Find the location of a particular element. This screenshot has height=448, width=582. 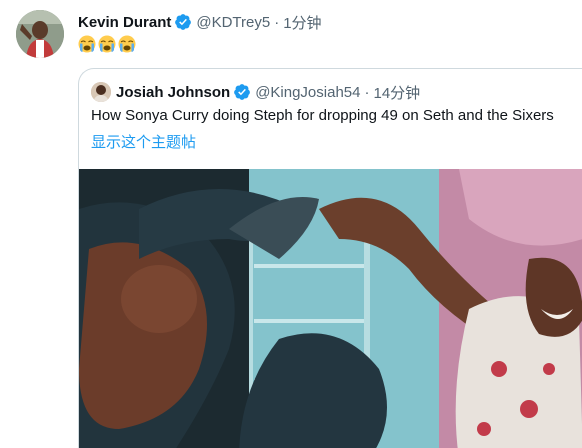

author-handle: @KDTrey5 is located at coordinates (233, 22).